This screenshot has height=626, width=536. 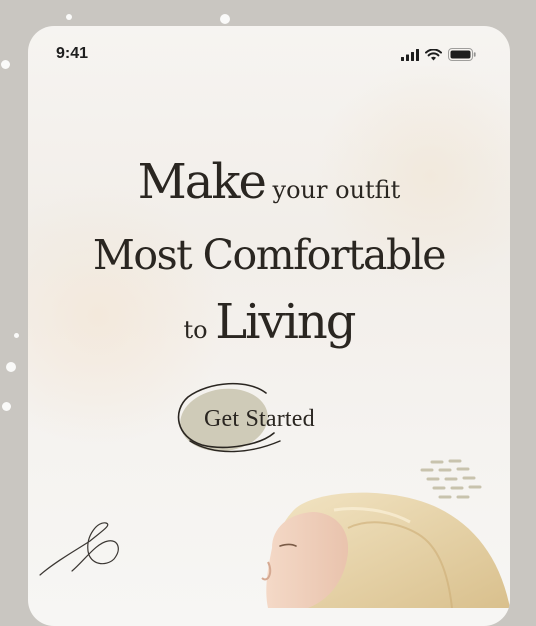 I want to click on headline-line-3: to Living, so click(x=269, y=322).